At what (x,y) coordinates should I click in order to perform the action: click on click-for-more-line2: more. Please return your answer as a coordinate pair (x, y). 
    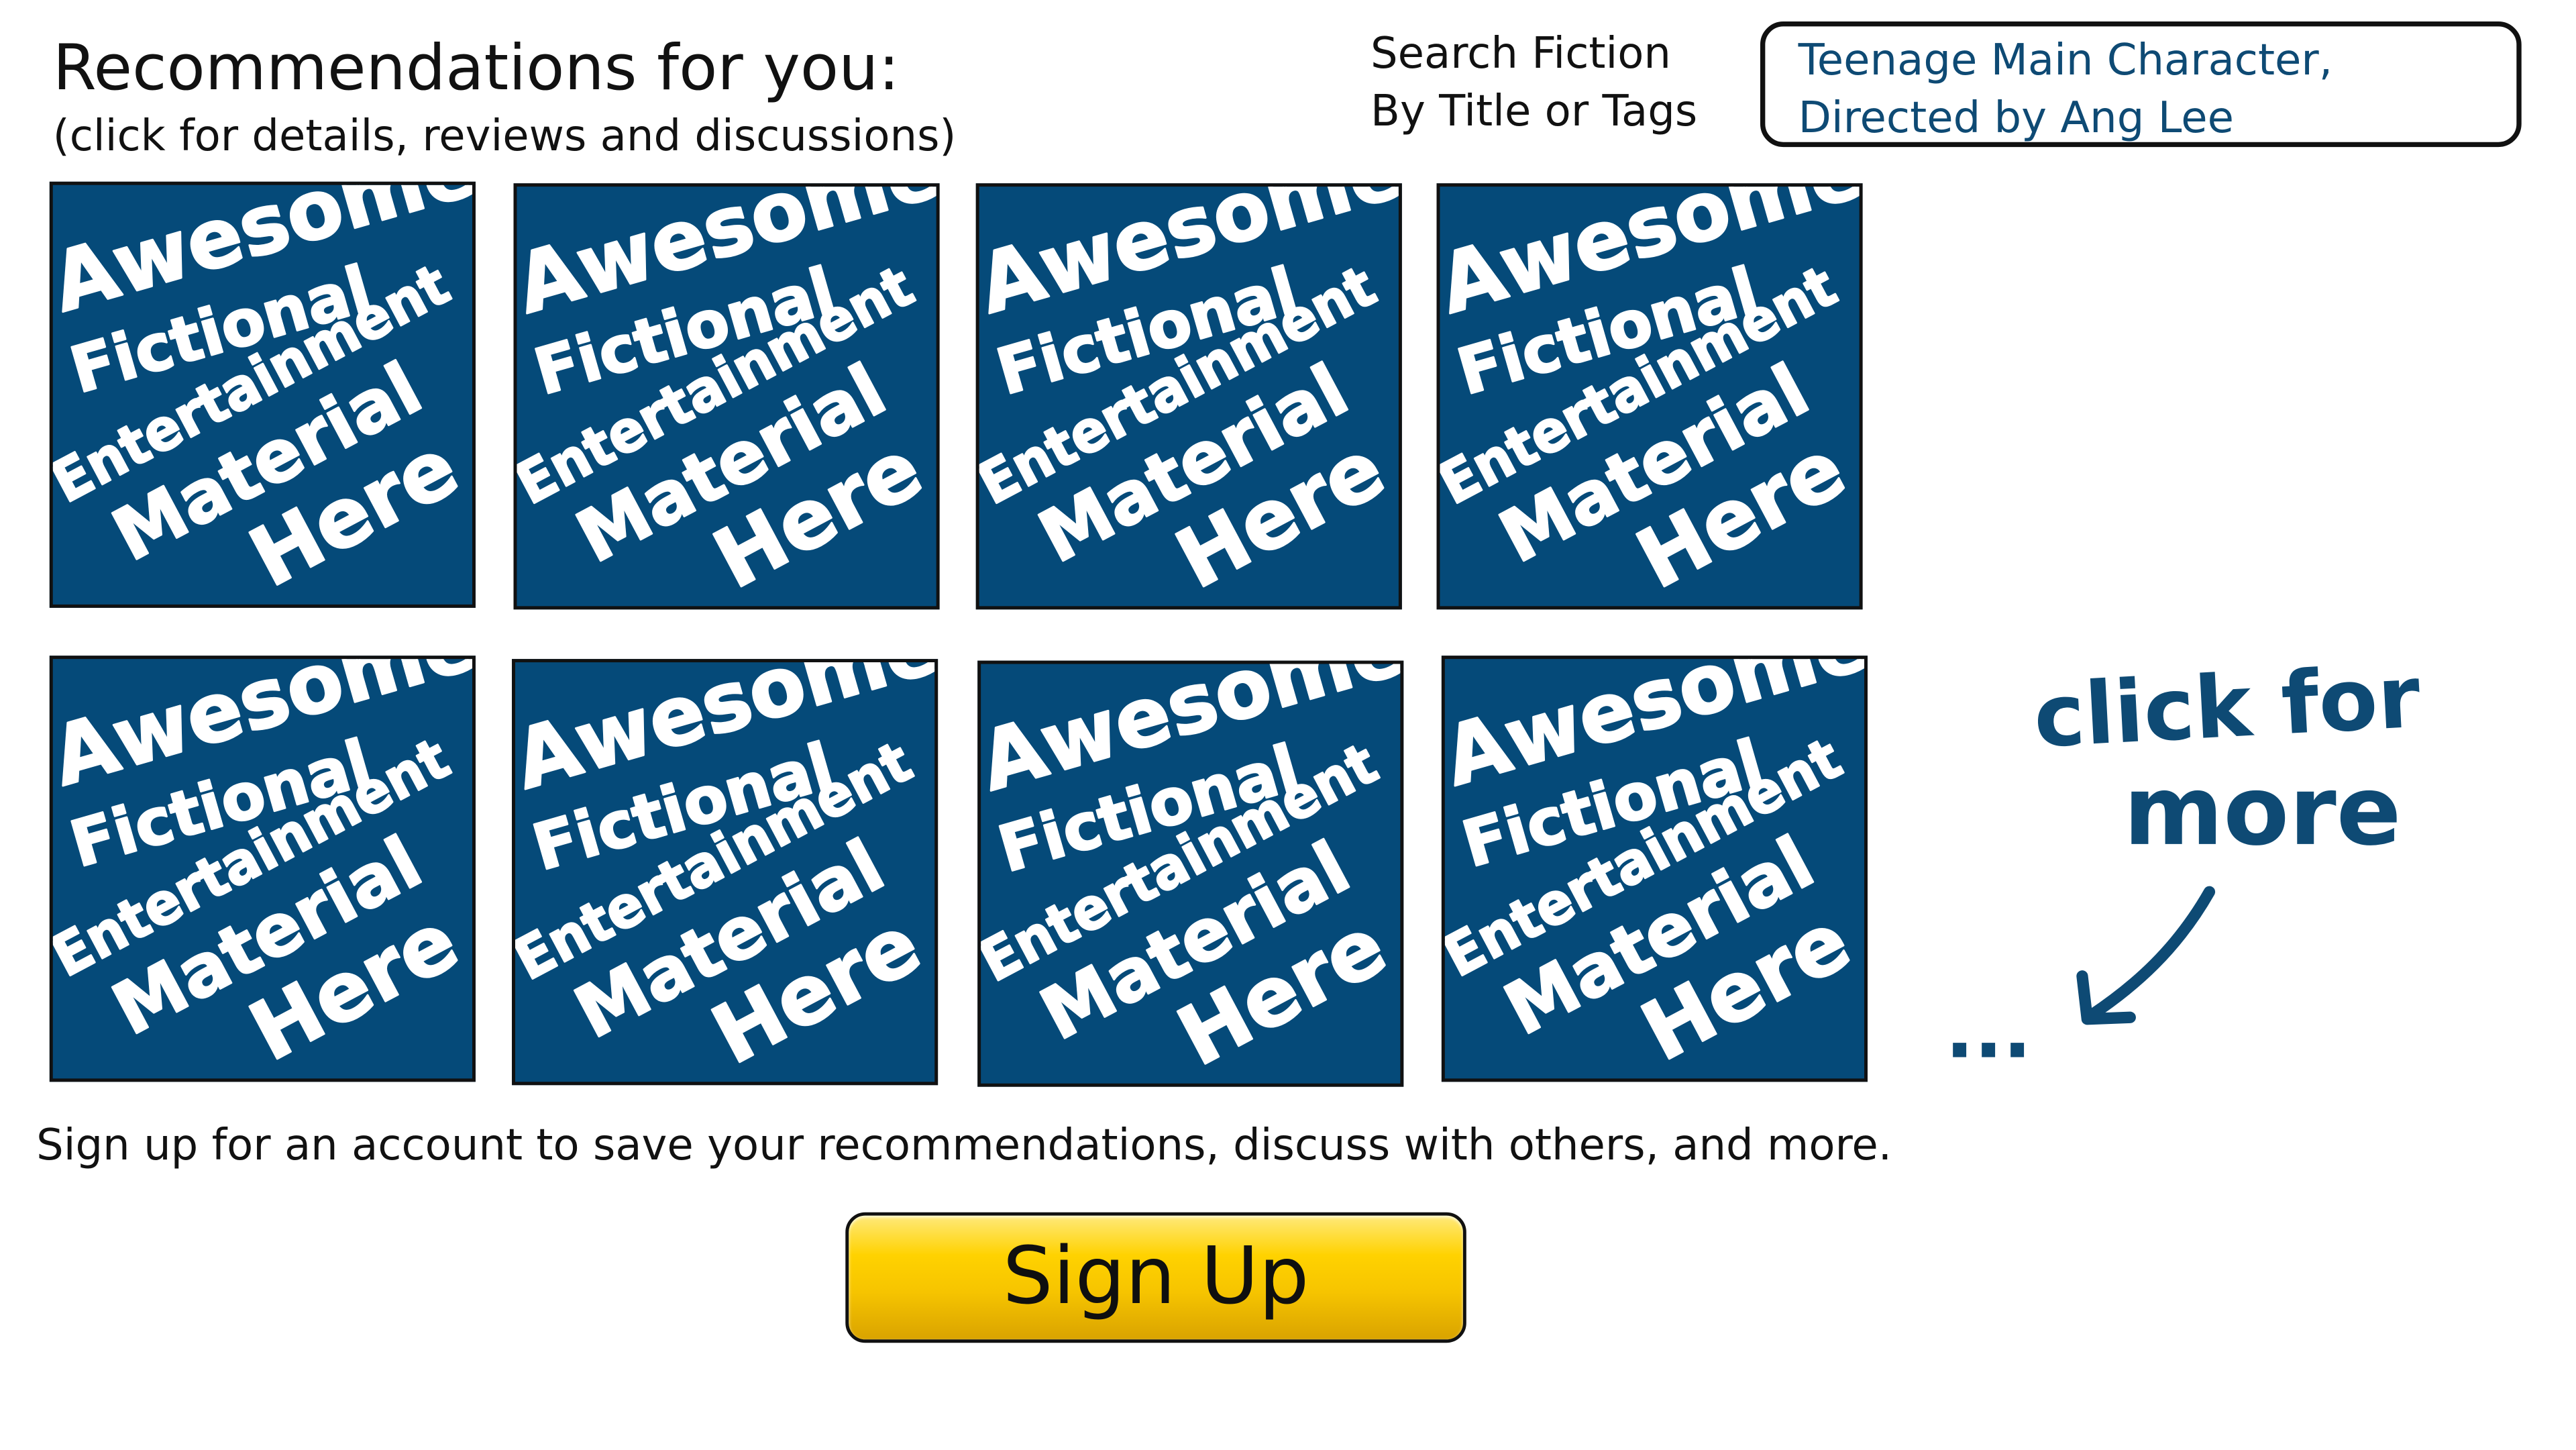
    Looking at the image, I should click on (2262, 811).